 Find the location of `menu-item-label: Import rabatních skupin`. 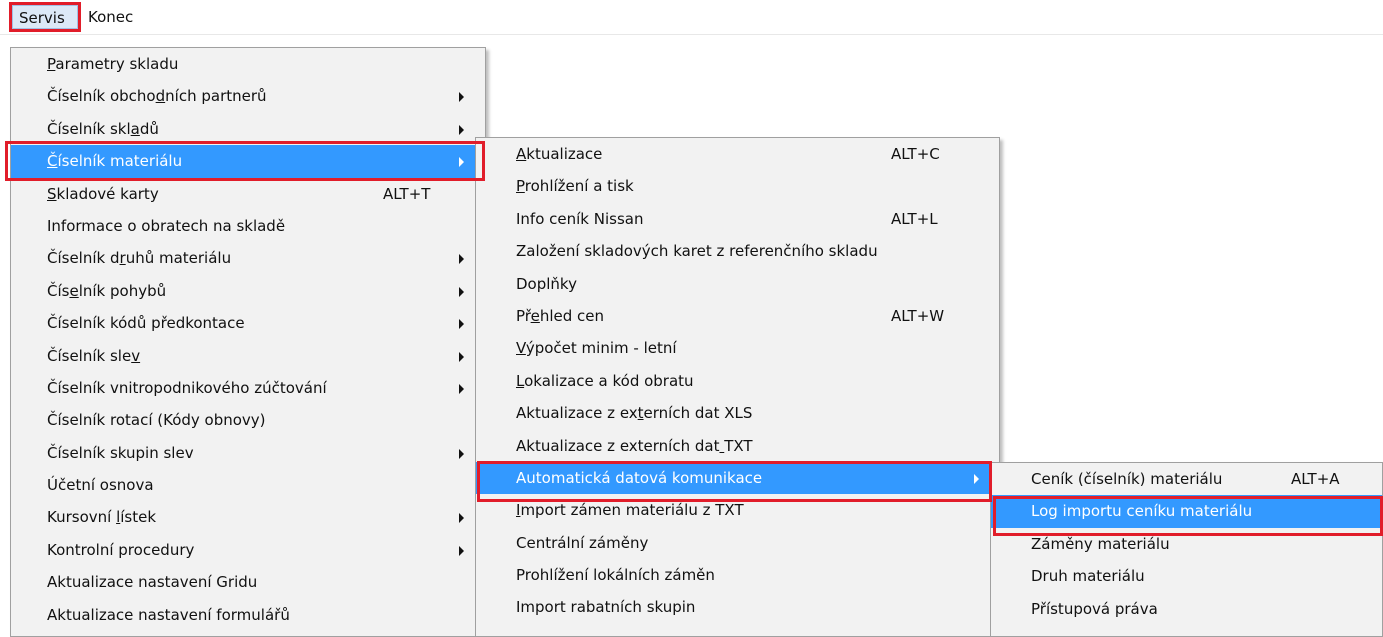

menu-item-label: Import rabatních skupin is located at coordinates (606, 607).